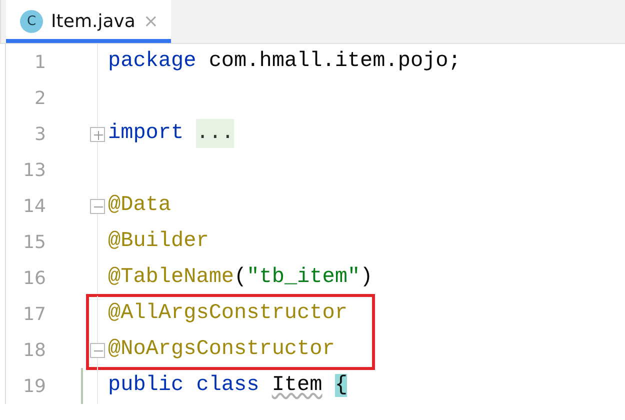  Describe the element at coordinates (40, 62) in the screenshot. I see `line-number: 1` at that location.